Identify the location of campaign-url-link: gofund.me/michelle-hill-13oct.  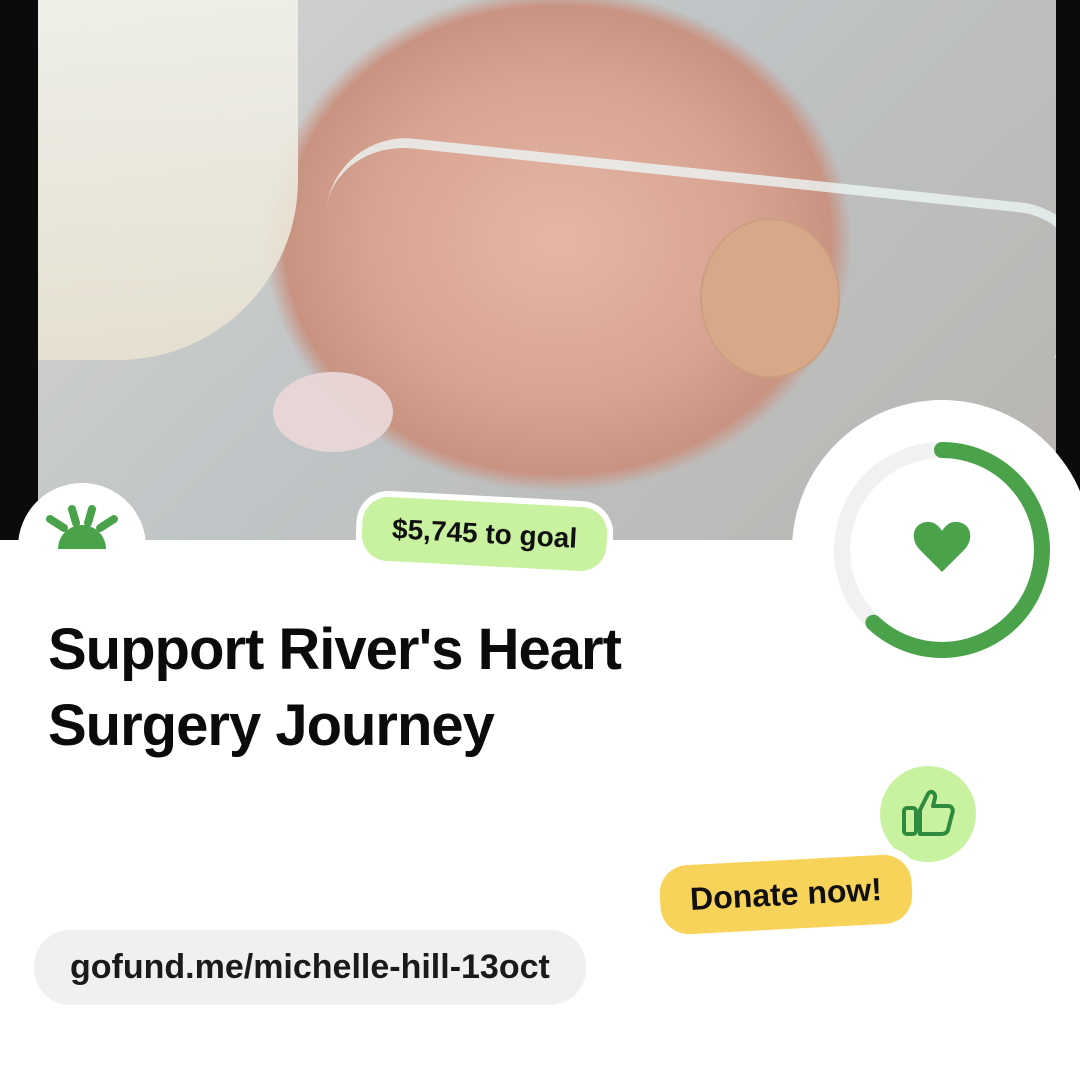
(310, 967).